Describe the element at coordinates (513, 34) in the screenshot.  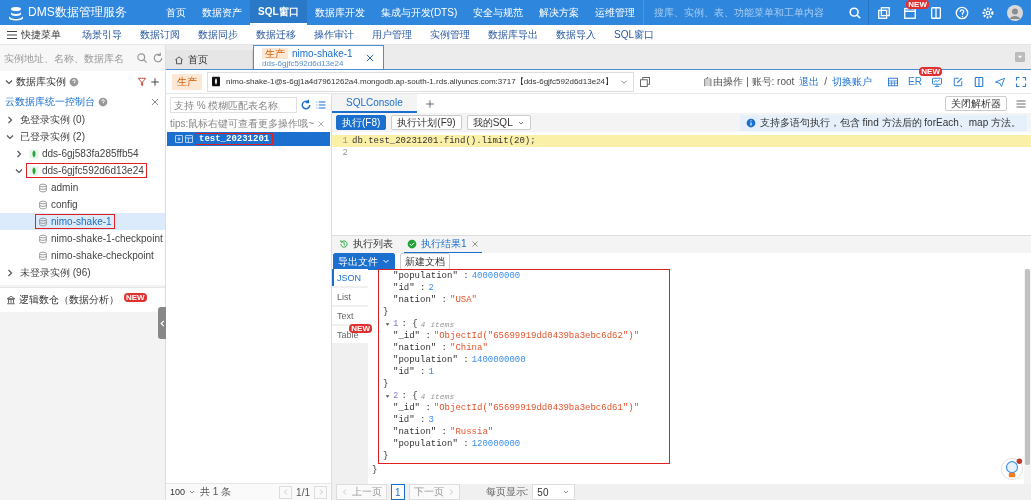
I see `quick-link: 数据库导出` at that location.